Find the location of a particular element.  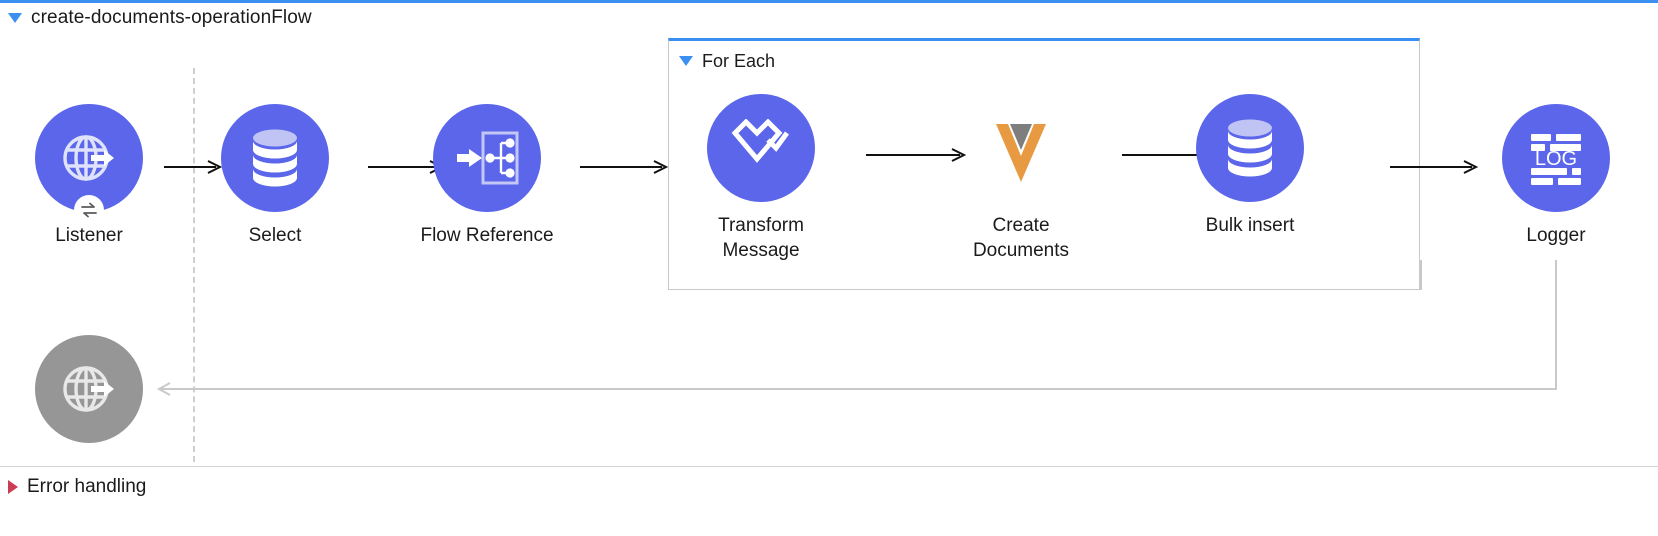

documents-v-icon is located at coordinates (1021, 153).